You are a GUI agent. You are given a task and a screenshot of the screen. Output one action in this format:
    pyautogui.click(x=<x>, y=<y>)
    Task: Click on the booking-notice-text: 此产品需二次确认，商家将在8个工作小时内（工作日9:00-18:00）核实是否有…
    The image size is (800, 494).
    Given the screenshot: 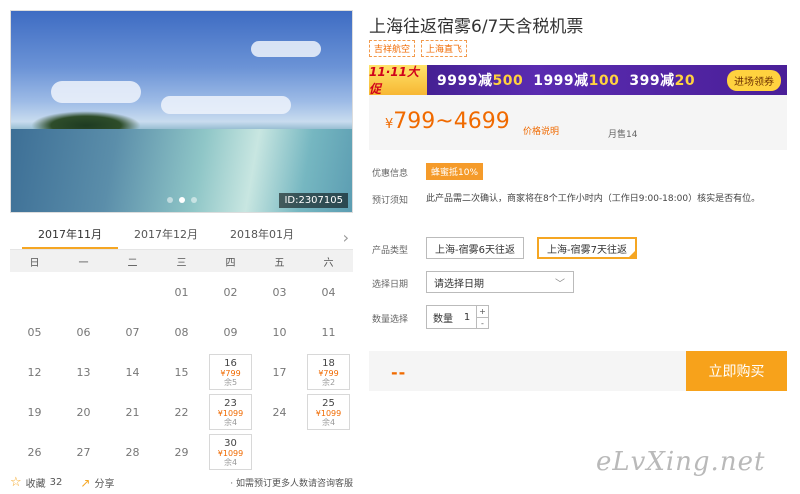 What is the action you would take?
    pyautogui.click(x=593, y=199)
    